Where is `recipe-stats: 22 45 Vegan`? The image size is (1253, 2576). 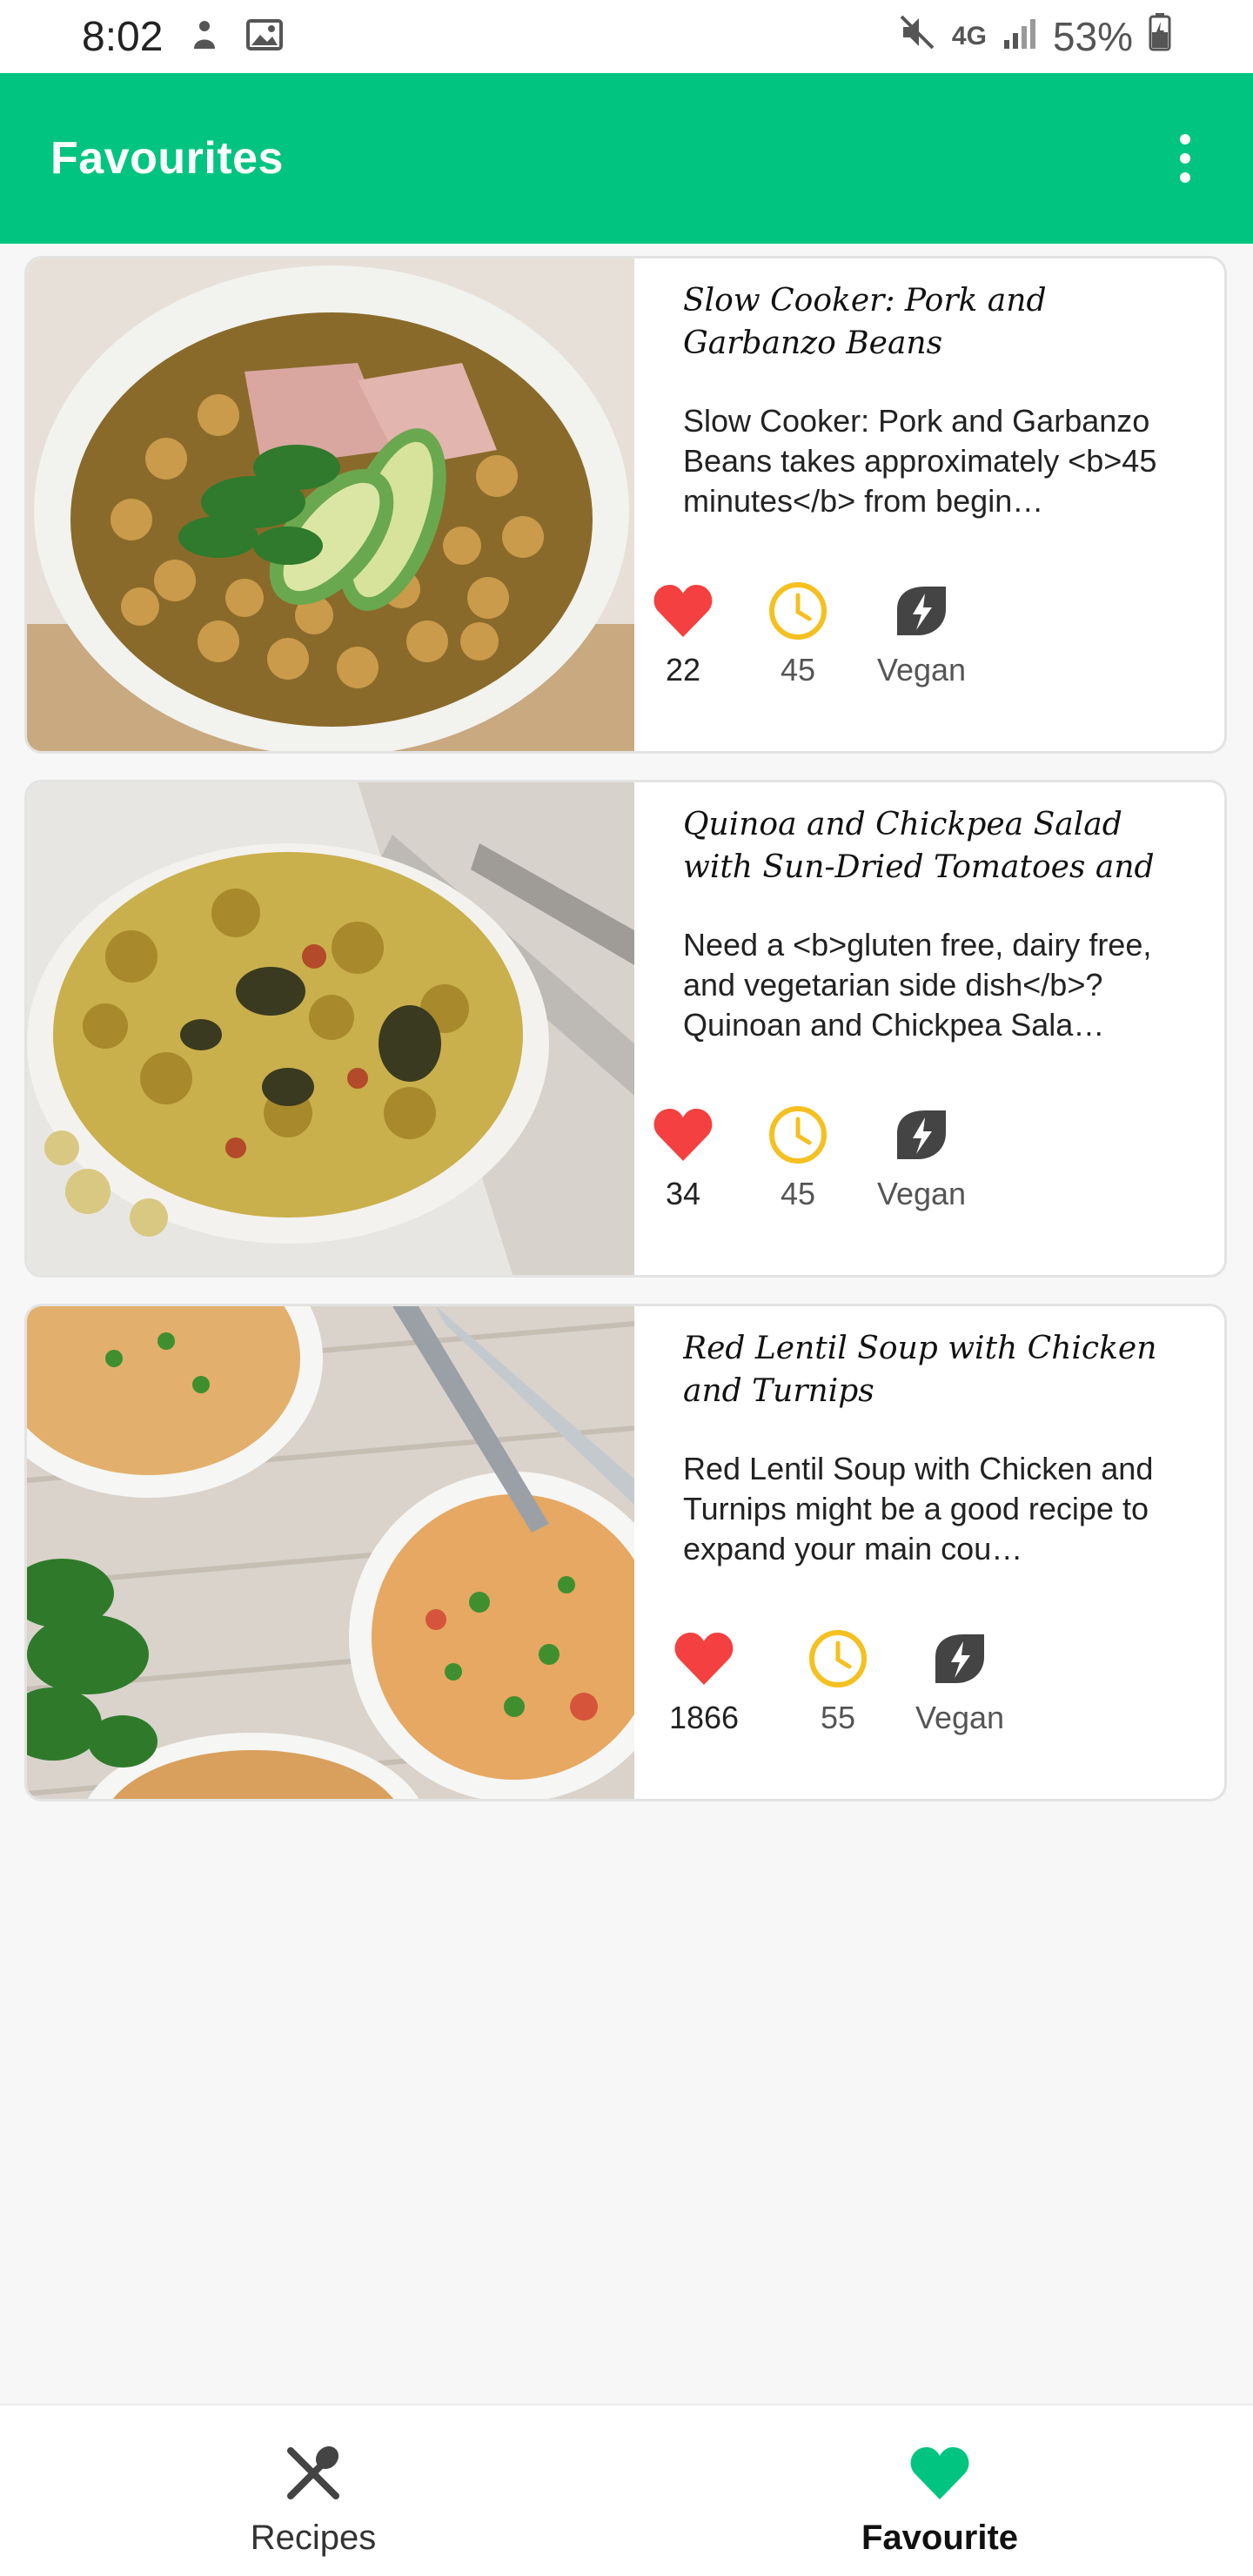
recipe-stats: 22 45 Vegan is located at coordinates (929, 640).